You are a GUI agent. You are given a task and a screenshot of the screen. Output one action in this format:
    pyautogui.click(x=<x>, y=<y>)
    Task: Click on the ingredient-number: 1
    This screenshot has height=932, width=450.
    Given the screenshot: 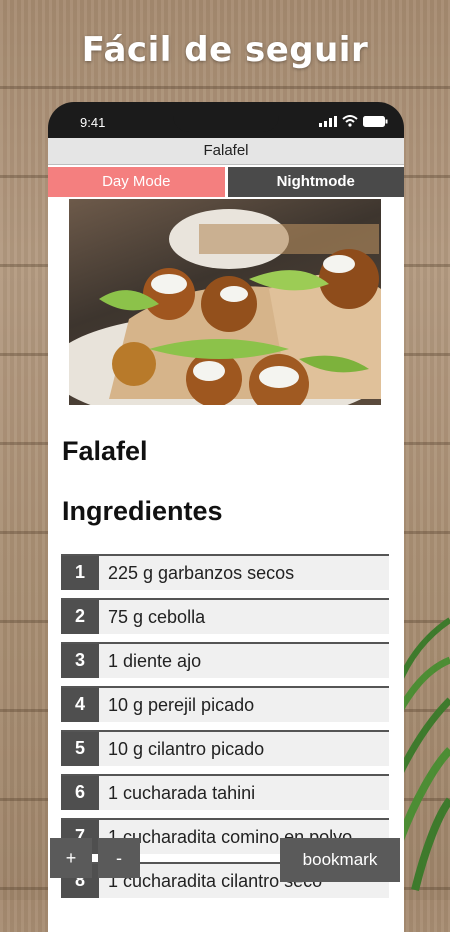 What is the action you would take?
    pyautogui.click(x=80, y=573)
    